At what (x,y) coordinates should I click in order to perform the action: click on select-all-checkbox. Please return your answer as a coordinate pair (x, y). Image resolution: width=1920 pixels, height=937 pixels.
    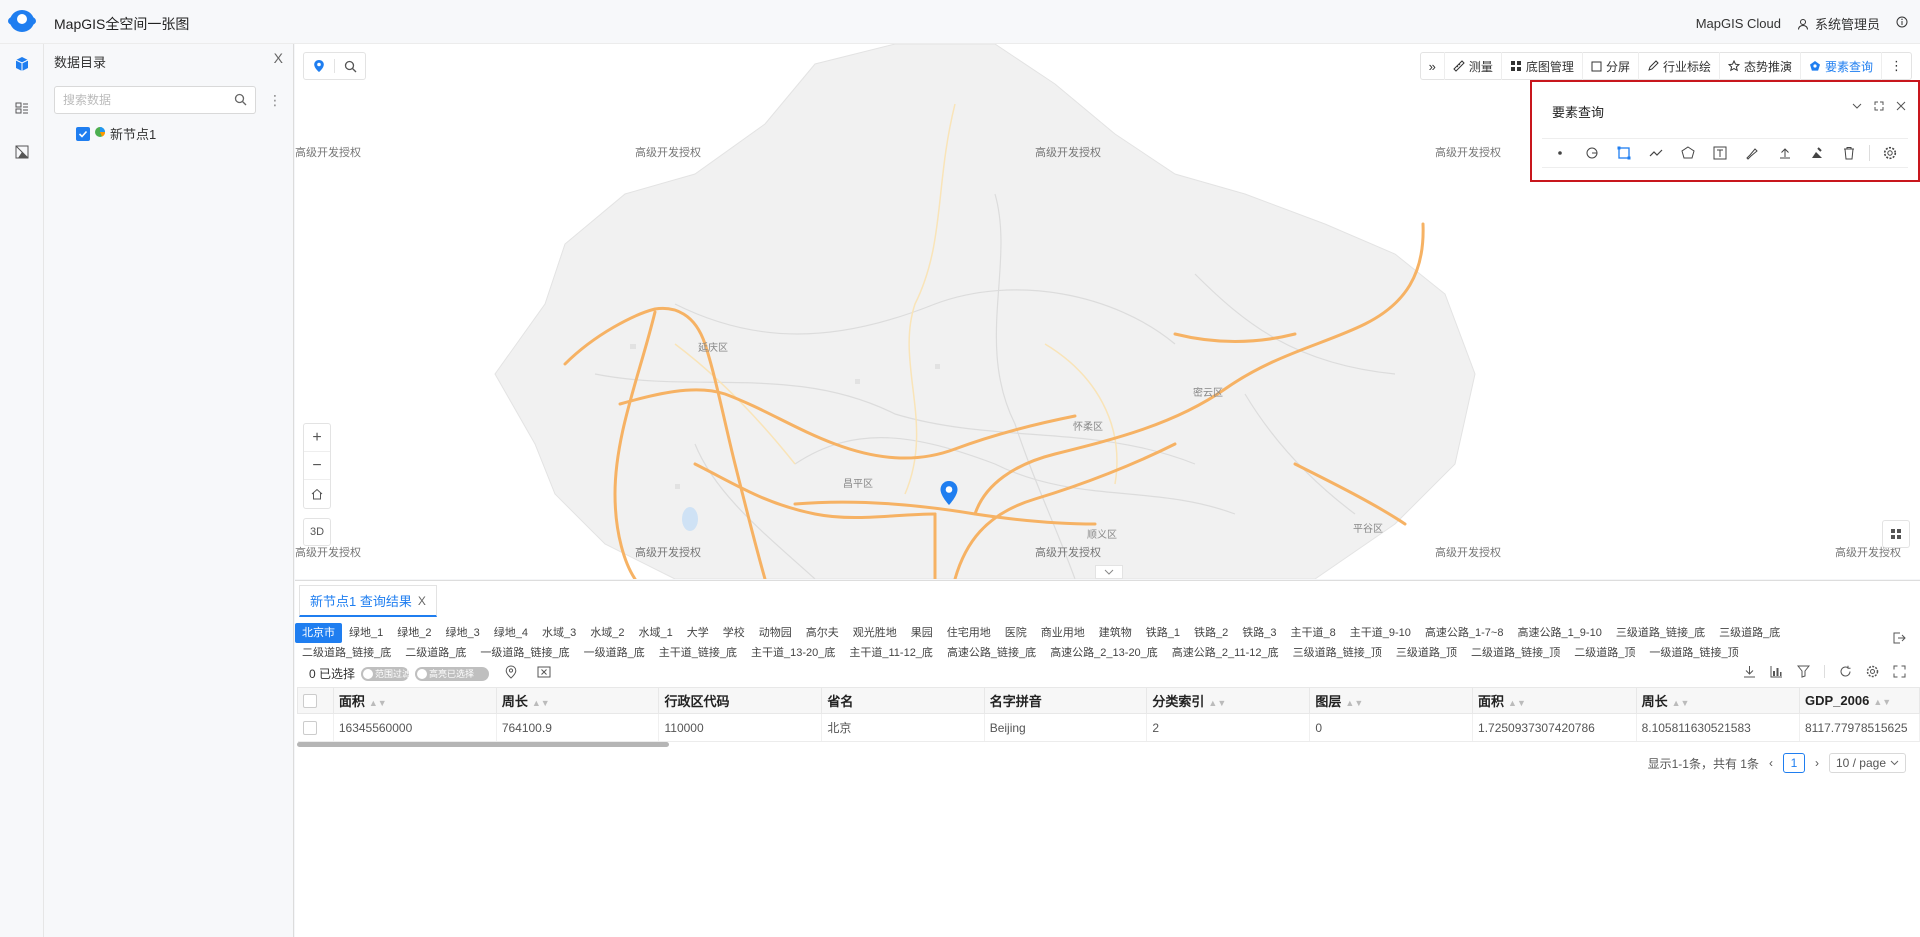
    Looking at the image, I should click on (315, 700).